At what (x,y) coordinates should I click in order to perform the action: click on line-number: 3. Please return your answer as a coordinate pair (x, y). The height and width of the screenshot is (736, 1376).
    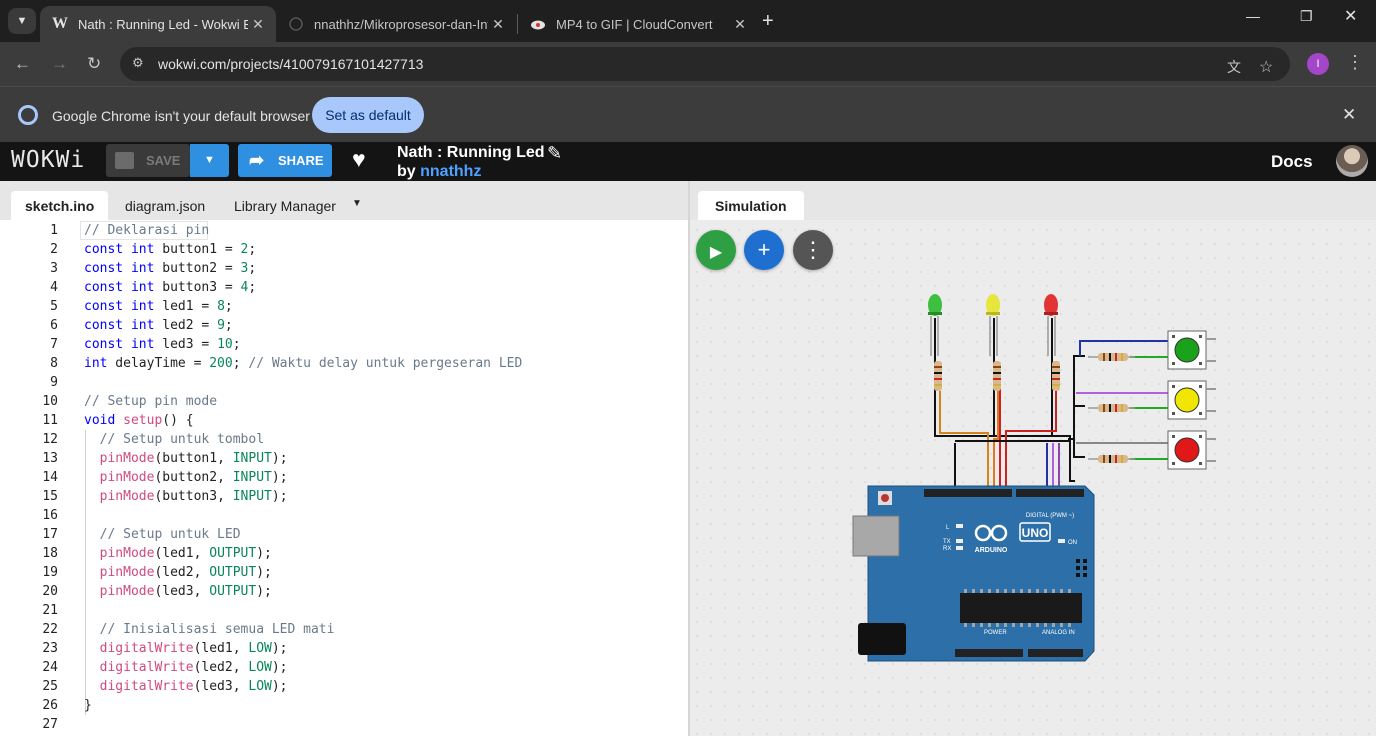
    Looking at the image, I should click on (54, 268).